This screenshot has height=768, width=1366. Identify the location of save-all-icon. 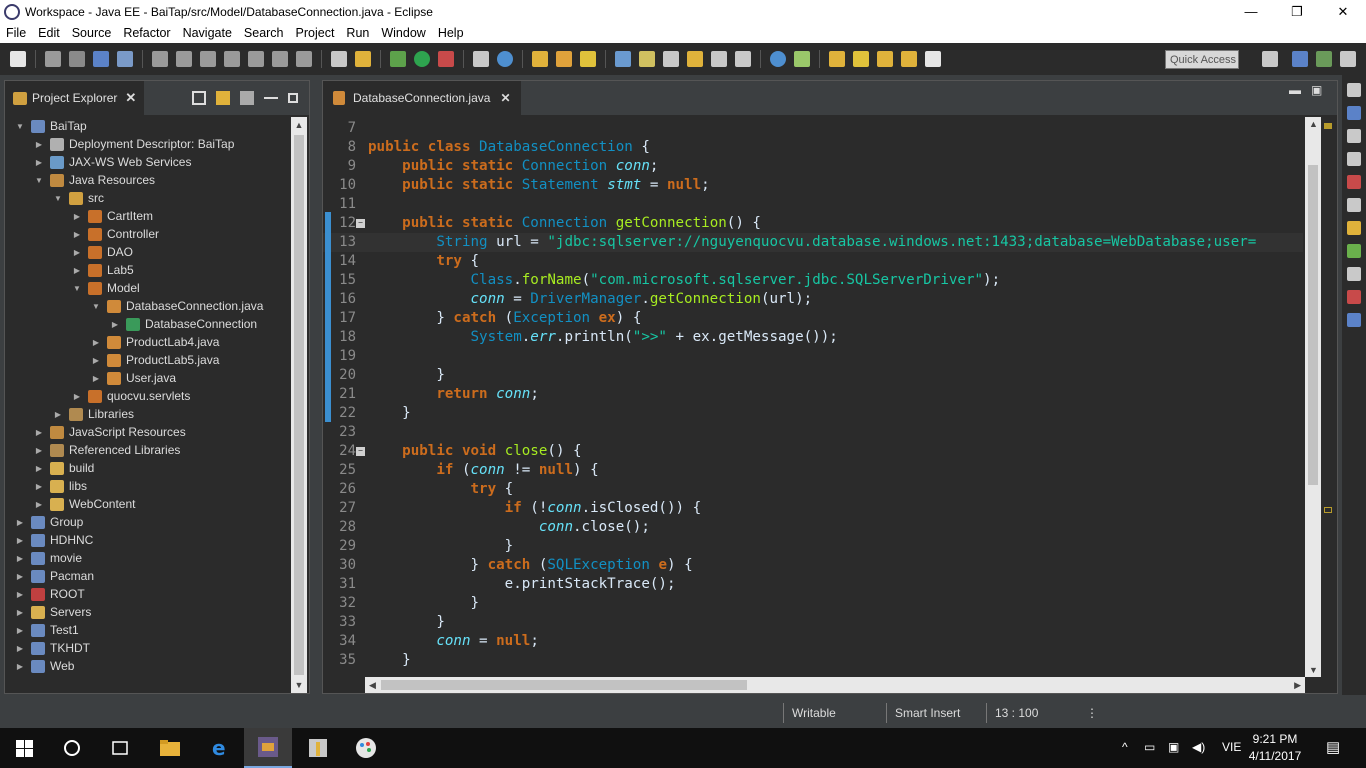
(77, 59).